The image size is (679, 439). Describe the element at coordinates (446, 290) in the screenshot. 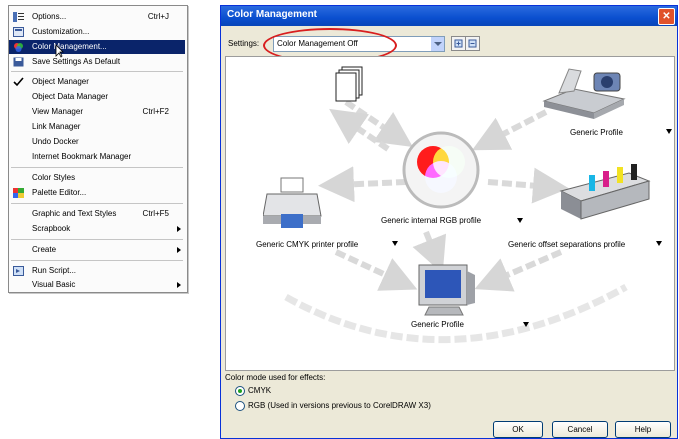

I see `monitor-icon` at that location.